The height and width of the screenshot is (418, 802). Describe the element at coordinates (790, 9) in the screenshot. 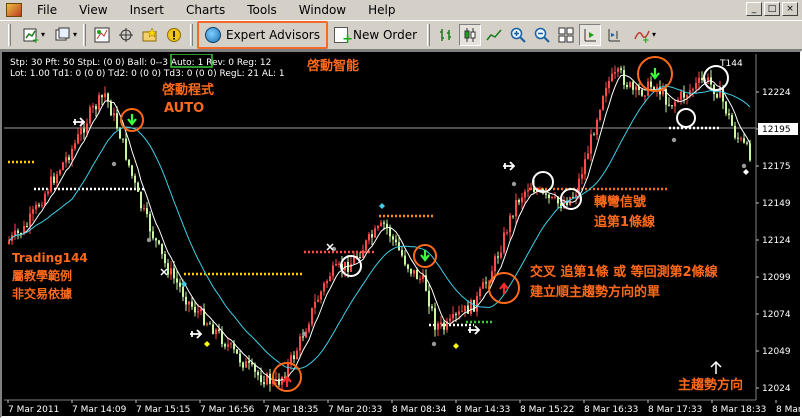

I see `close-button: ×` at that location.